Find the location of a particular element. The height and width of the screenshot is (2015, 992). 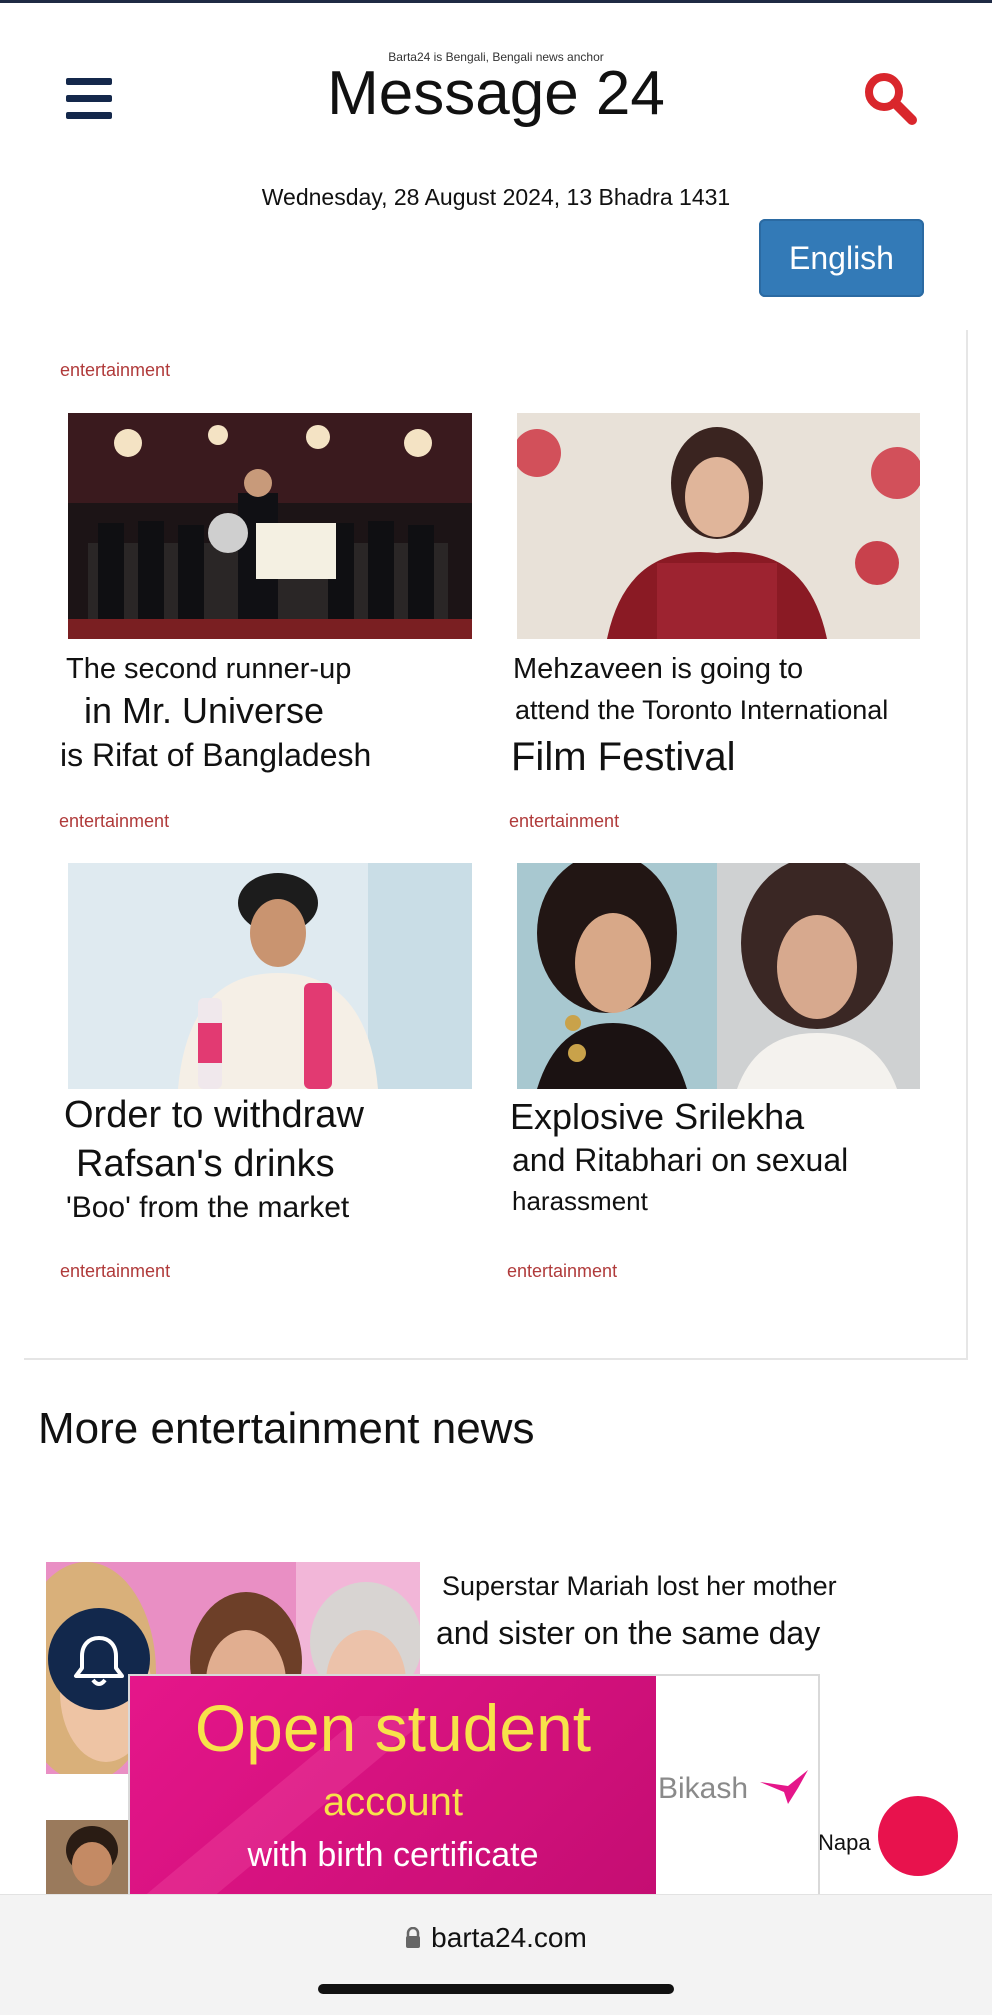

section-divider is located at coordinates (495, 1359).